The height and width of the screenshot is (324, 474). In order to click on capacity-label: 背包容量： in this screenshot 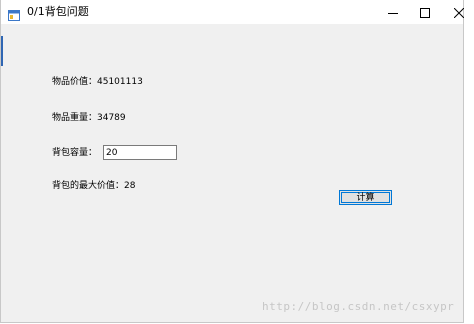, I will do `click(75, 153)`.